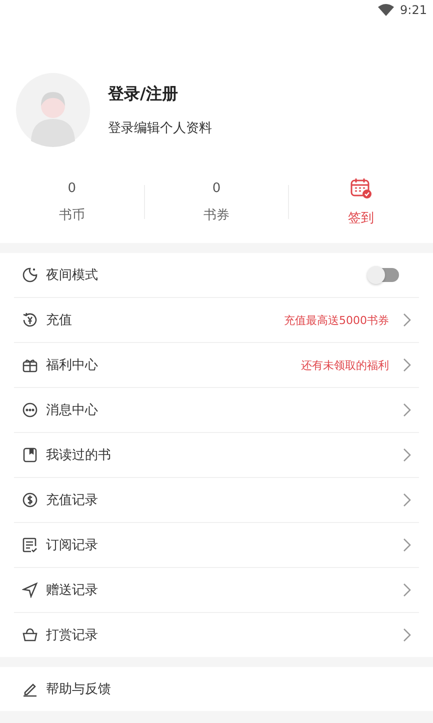 The image size is (433, 723). What do you see at coordinates (30, 320) in the screenshot?
I see `yen-icon` at bounding box center [30, 320].